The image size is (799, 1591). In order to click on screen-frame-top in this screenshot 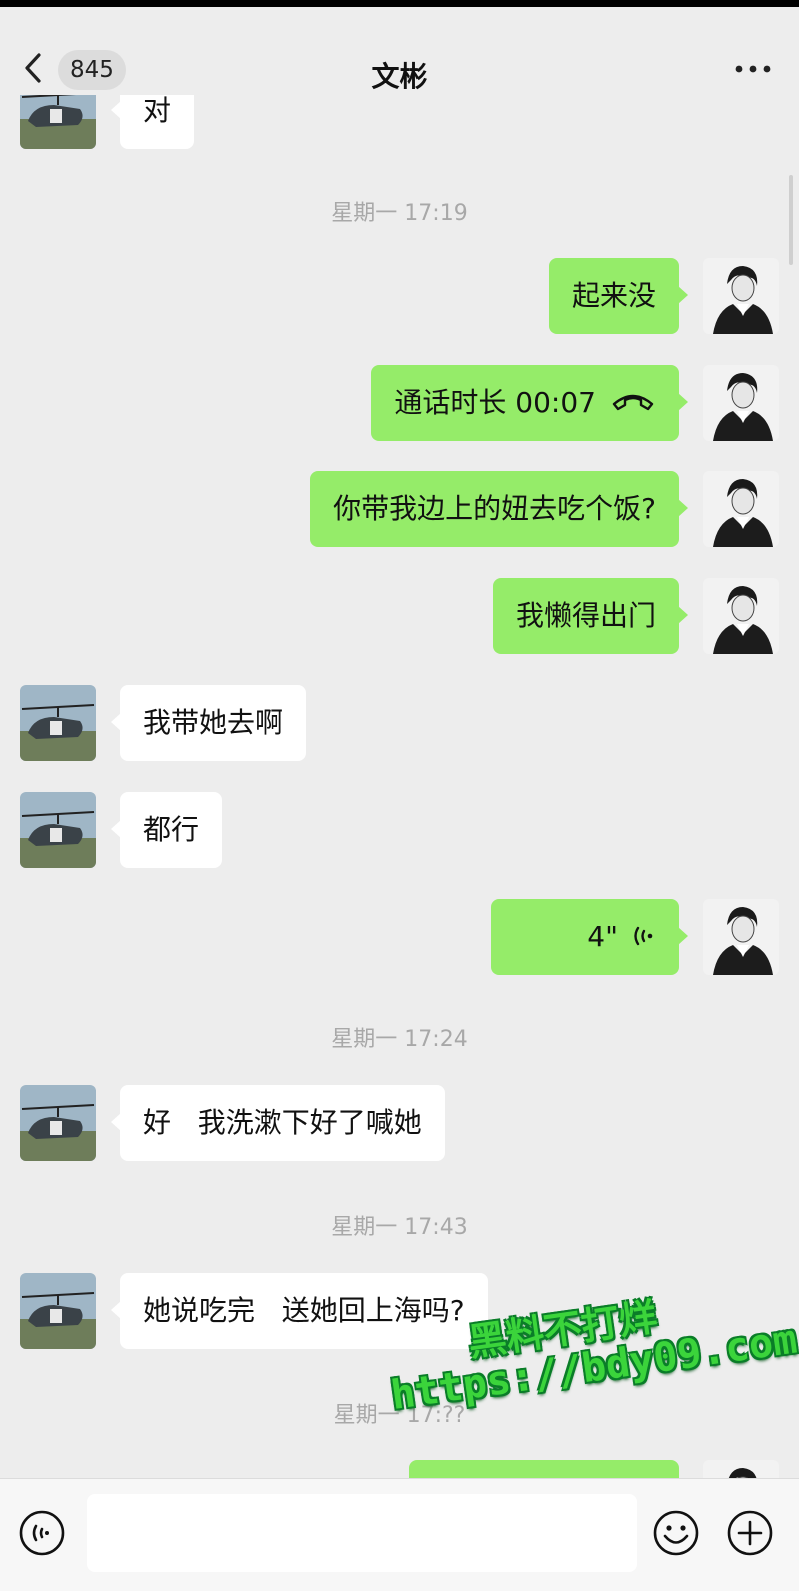, I will do `click(399, 3)`.